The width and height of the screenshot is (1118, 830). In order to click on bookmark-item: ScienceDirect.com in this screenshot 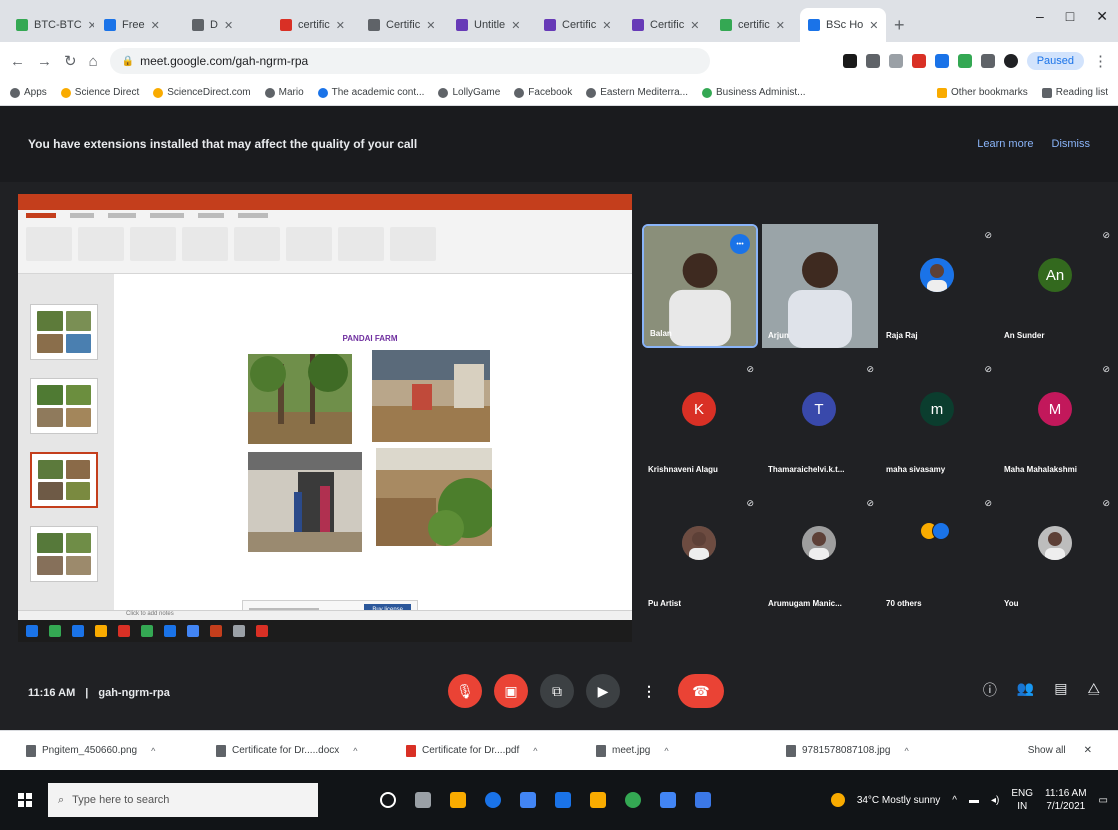, I will do `click(202, 92)`.